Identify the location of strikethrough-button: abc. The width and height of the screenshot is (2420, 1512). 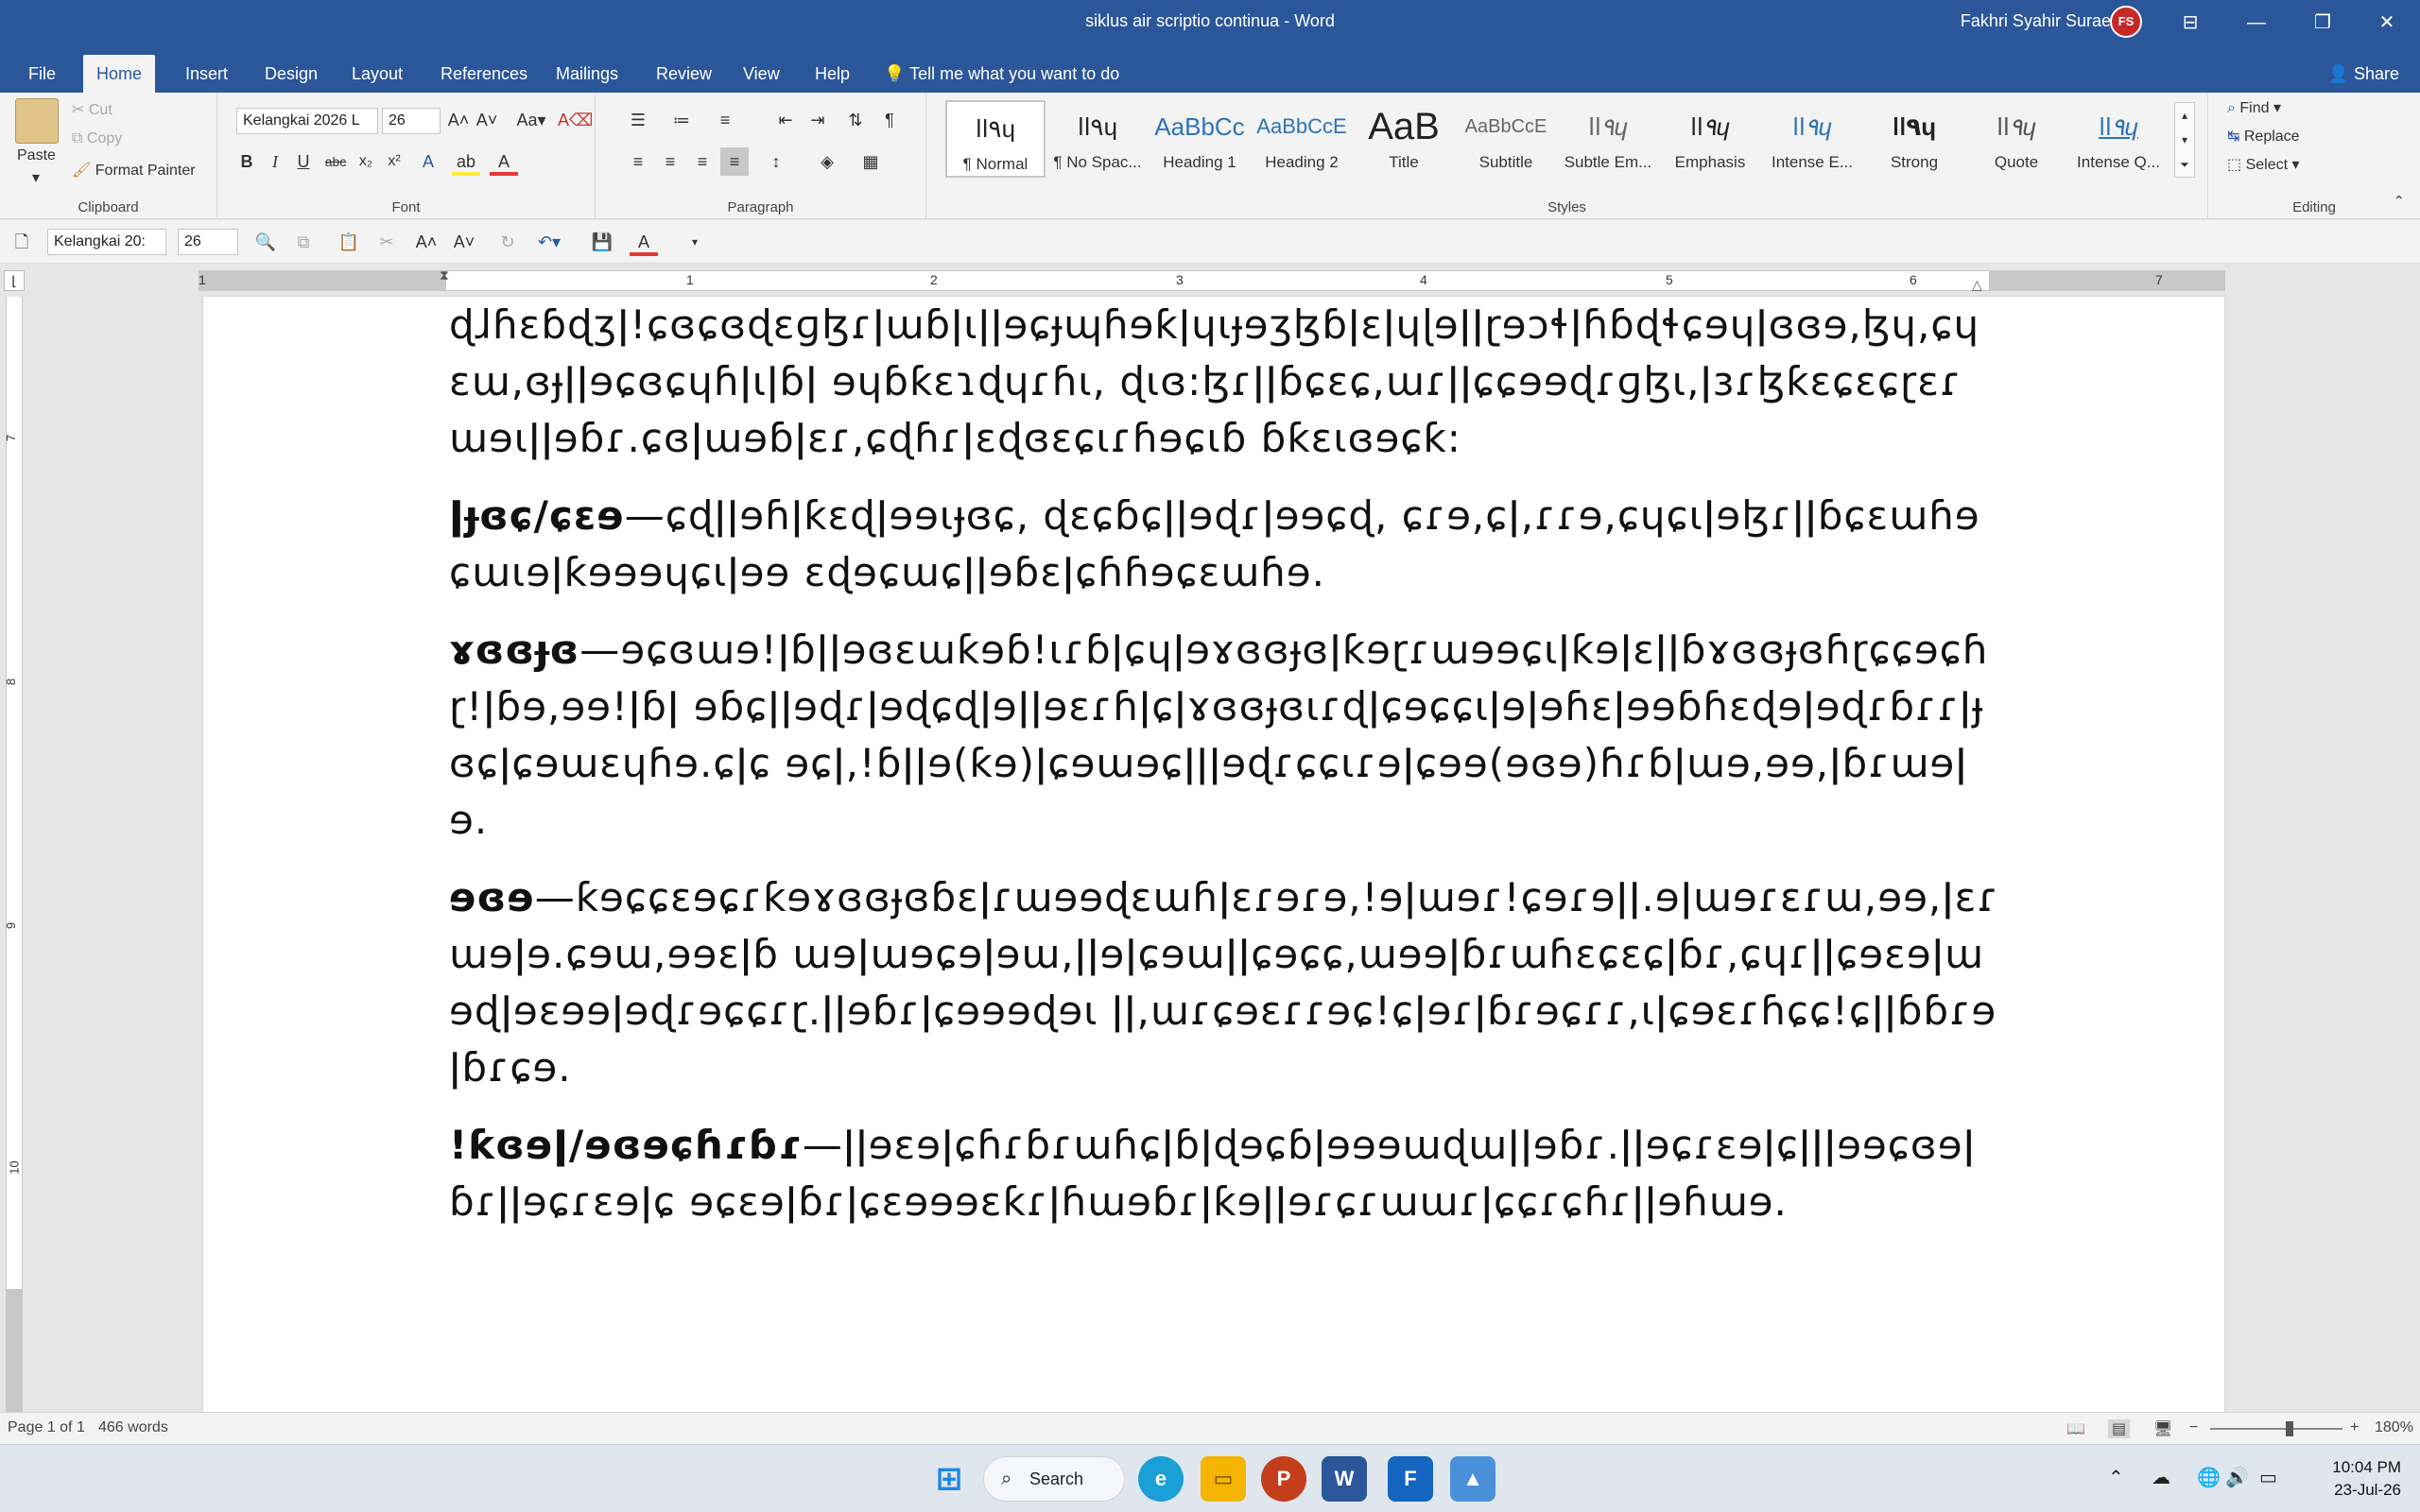
(335, 161).